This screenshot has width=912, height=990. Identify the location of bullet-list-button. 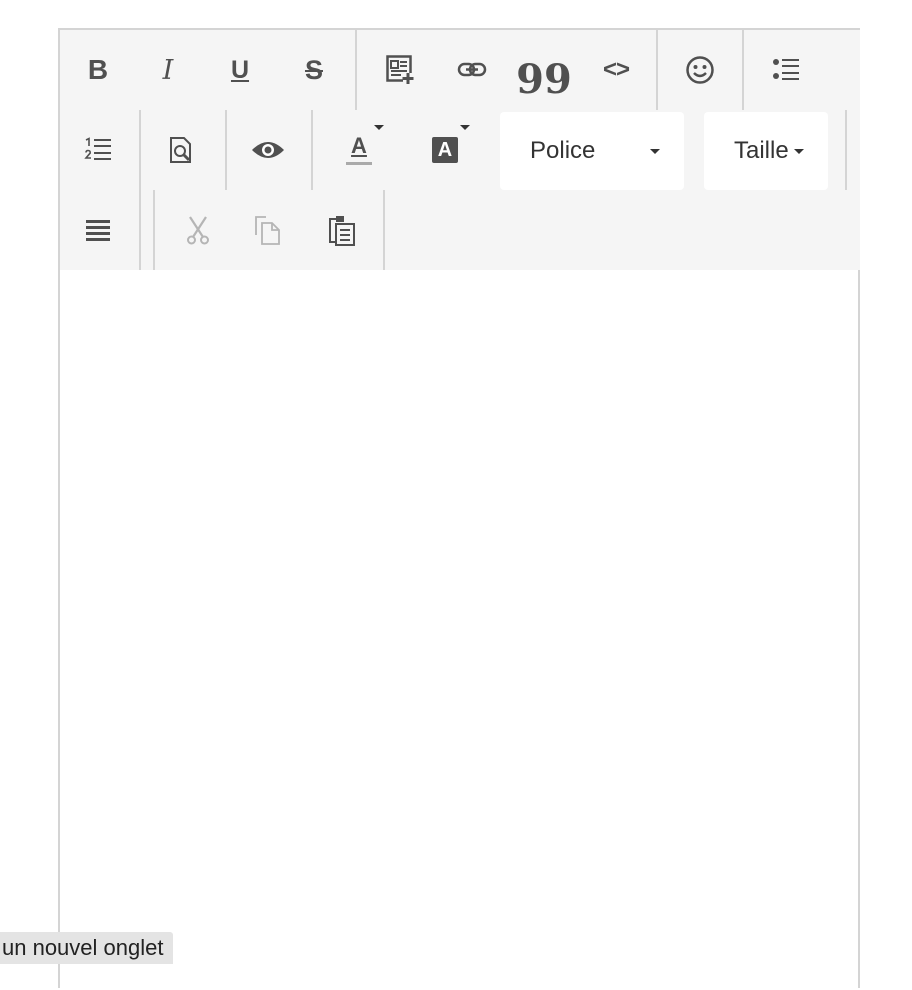
(786, 70).